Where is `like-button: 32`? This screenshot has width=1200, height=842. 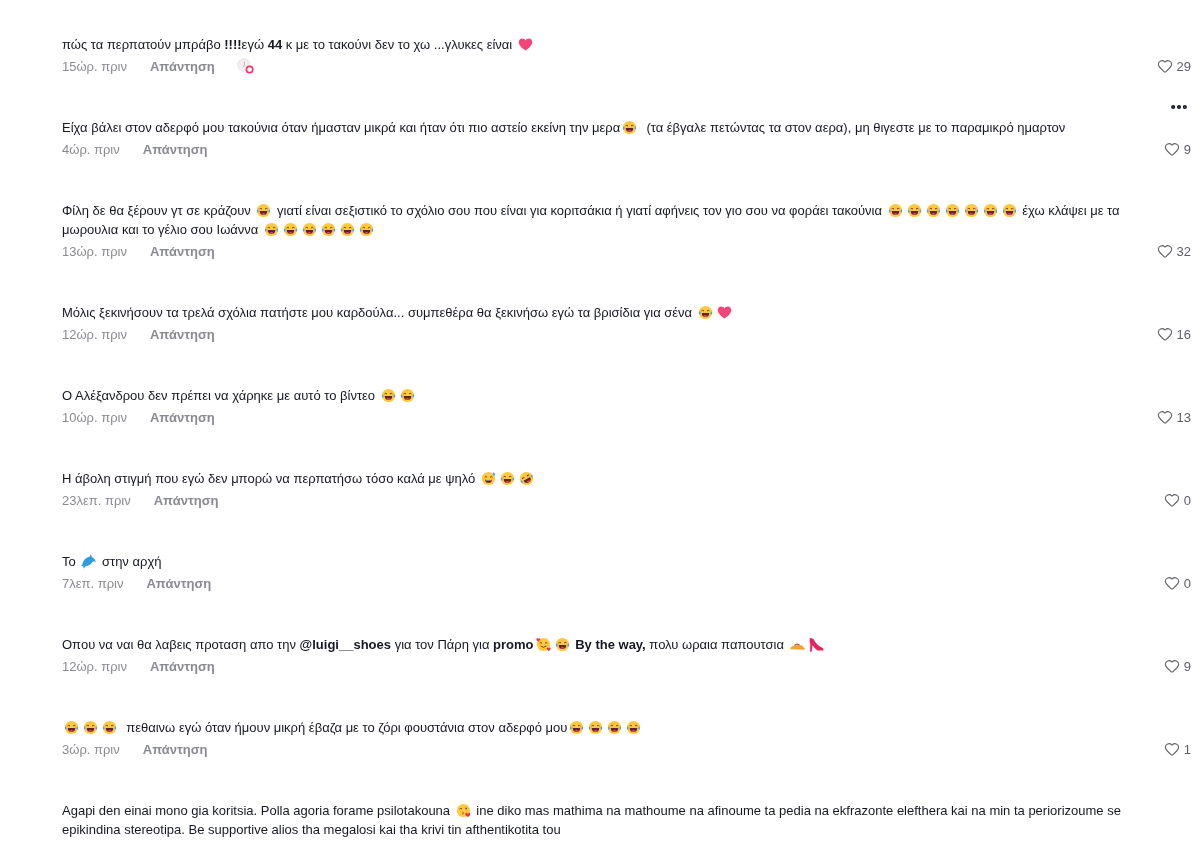 like-button: 32 is located at coordinates (1173, 251).